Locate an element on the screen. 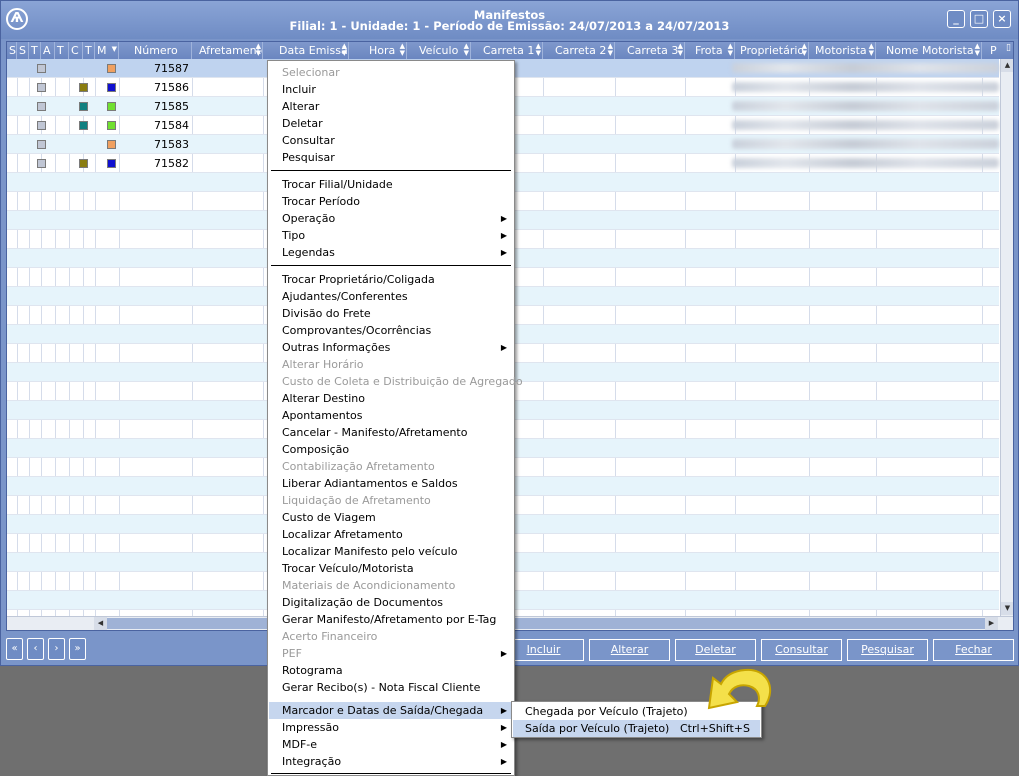  col-data-emissao: Data Emissão ▲ ▼ is located at coordinates (306, 50).